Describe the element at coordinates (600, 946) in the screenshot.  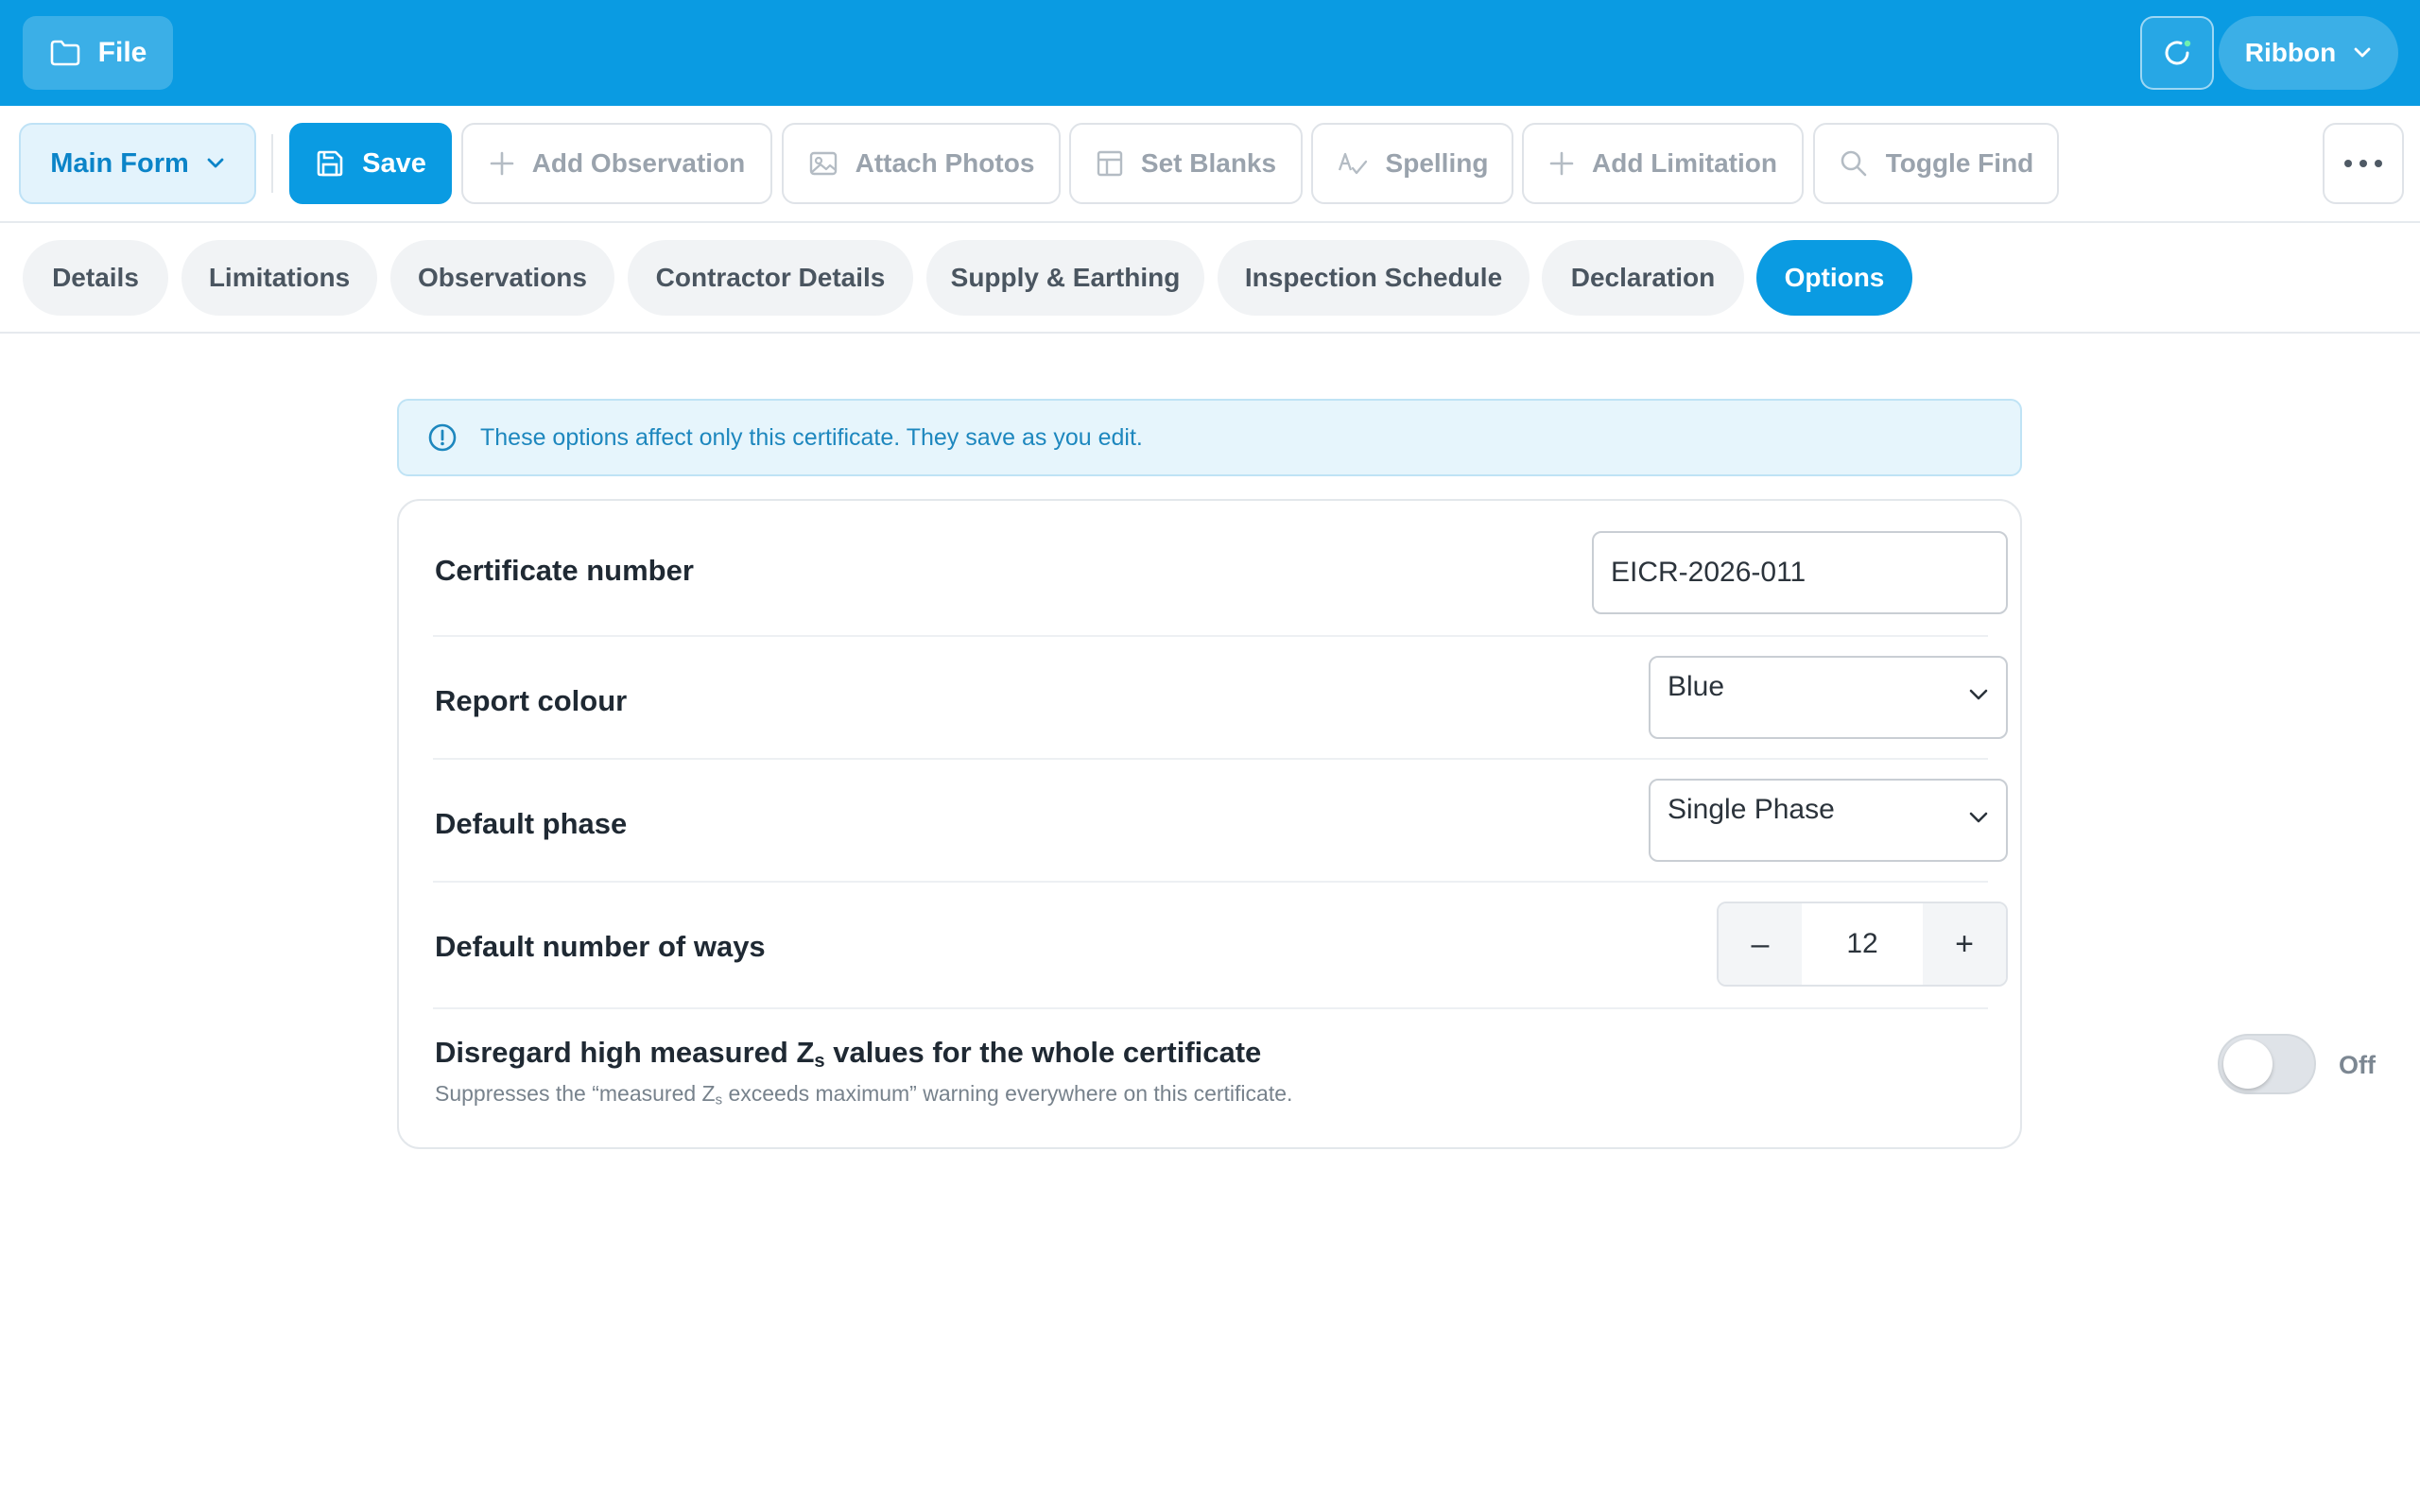
I see `default-ways-label: Default number of ways` at that location.